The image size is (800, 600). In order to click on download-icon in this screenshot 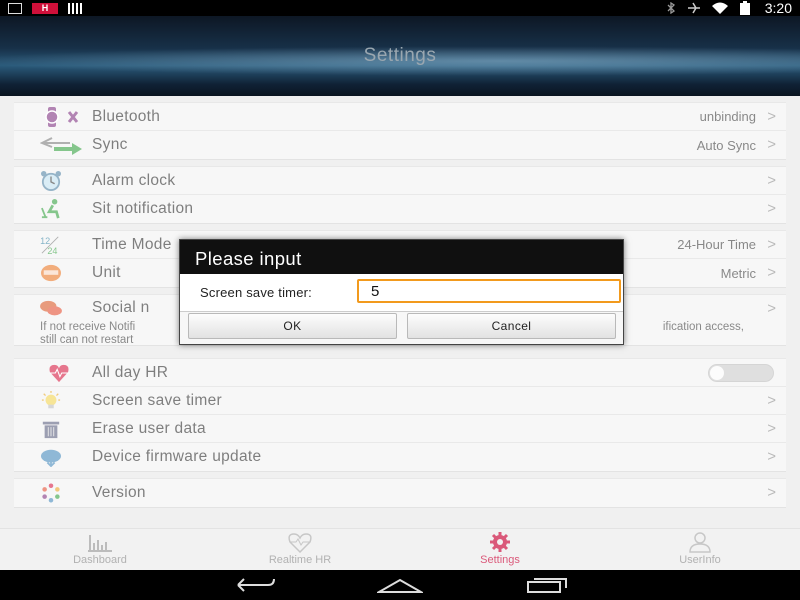, I will do `click(15, 8)`.